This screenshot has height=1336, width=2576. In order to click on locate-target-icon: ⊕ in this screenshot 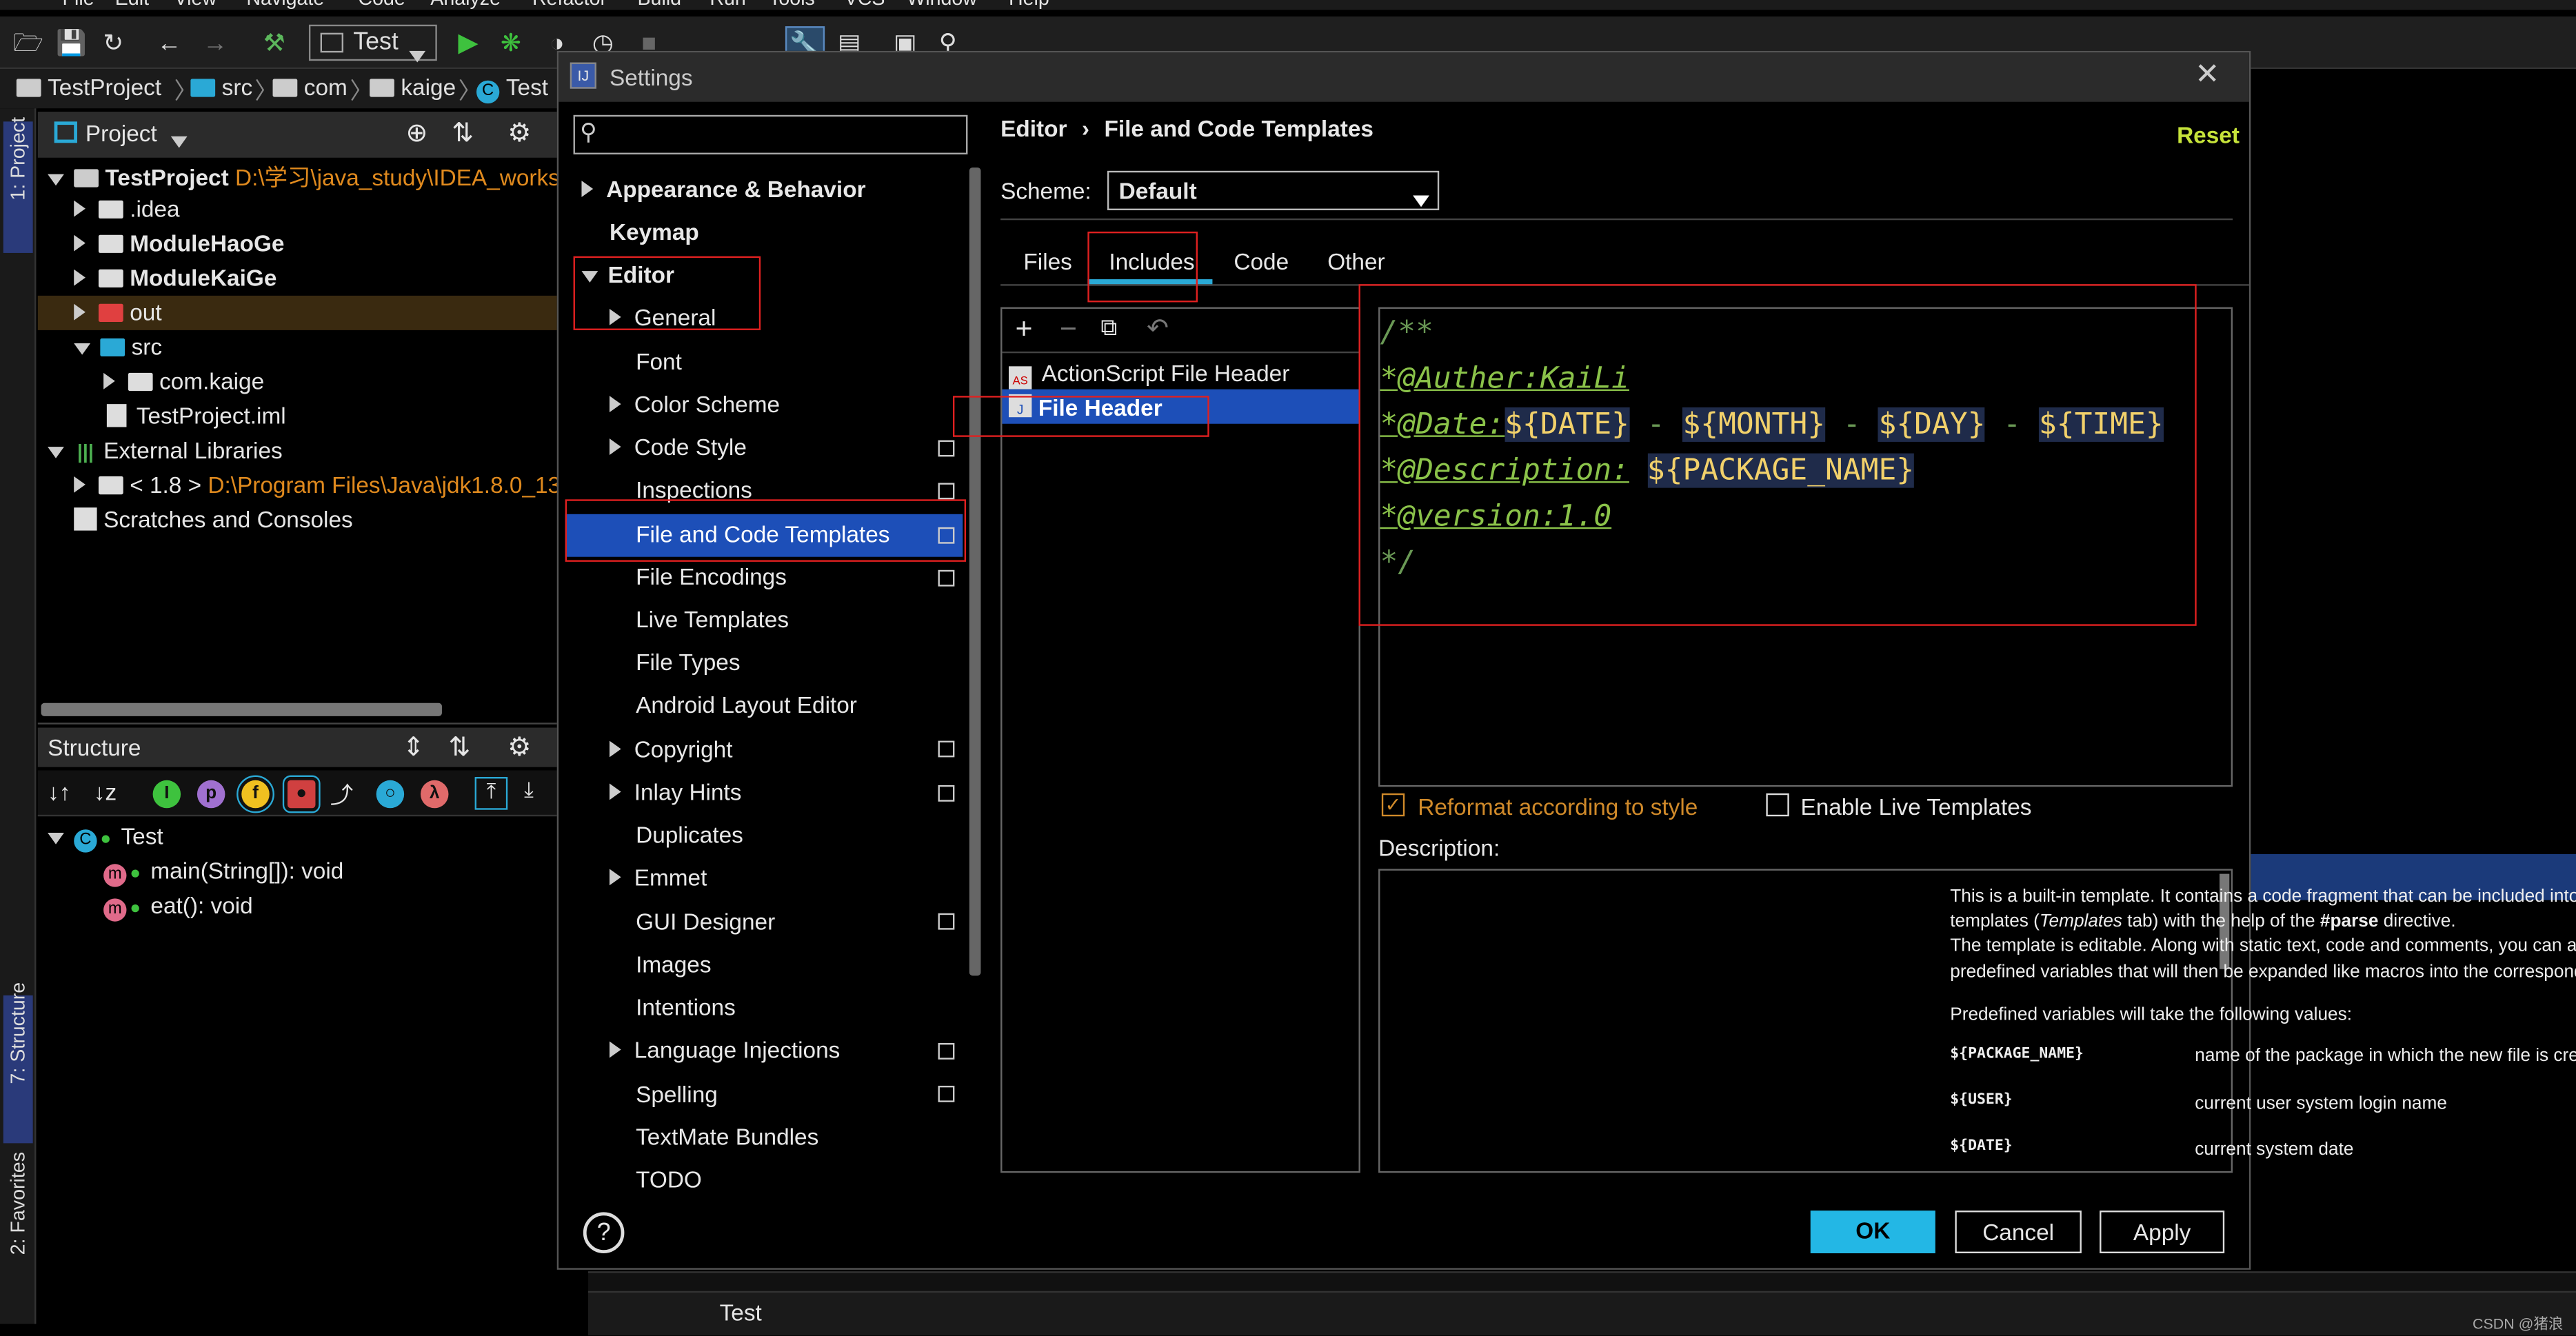, I will do `click(417, 133)`.